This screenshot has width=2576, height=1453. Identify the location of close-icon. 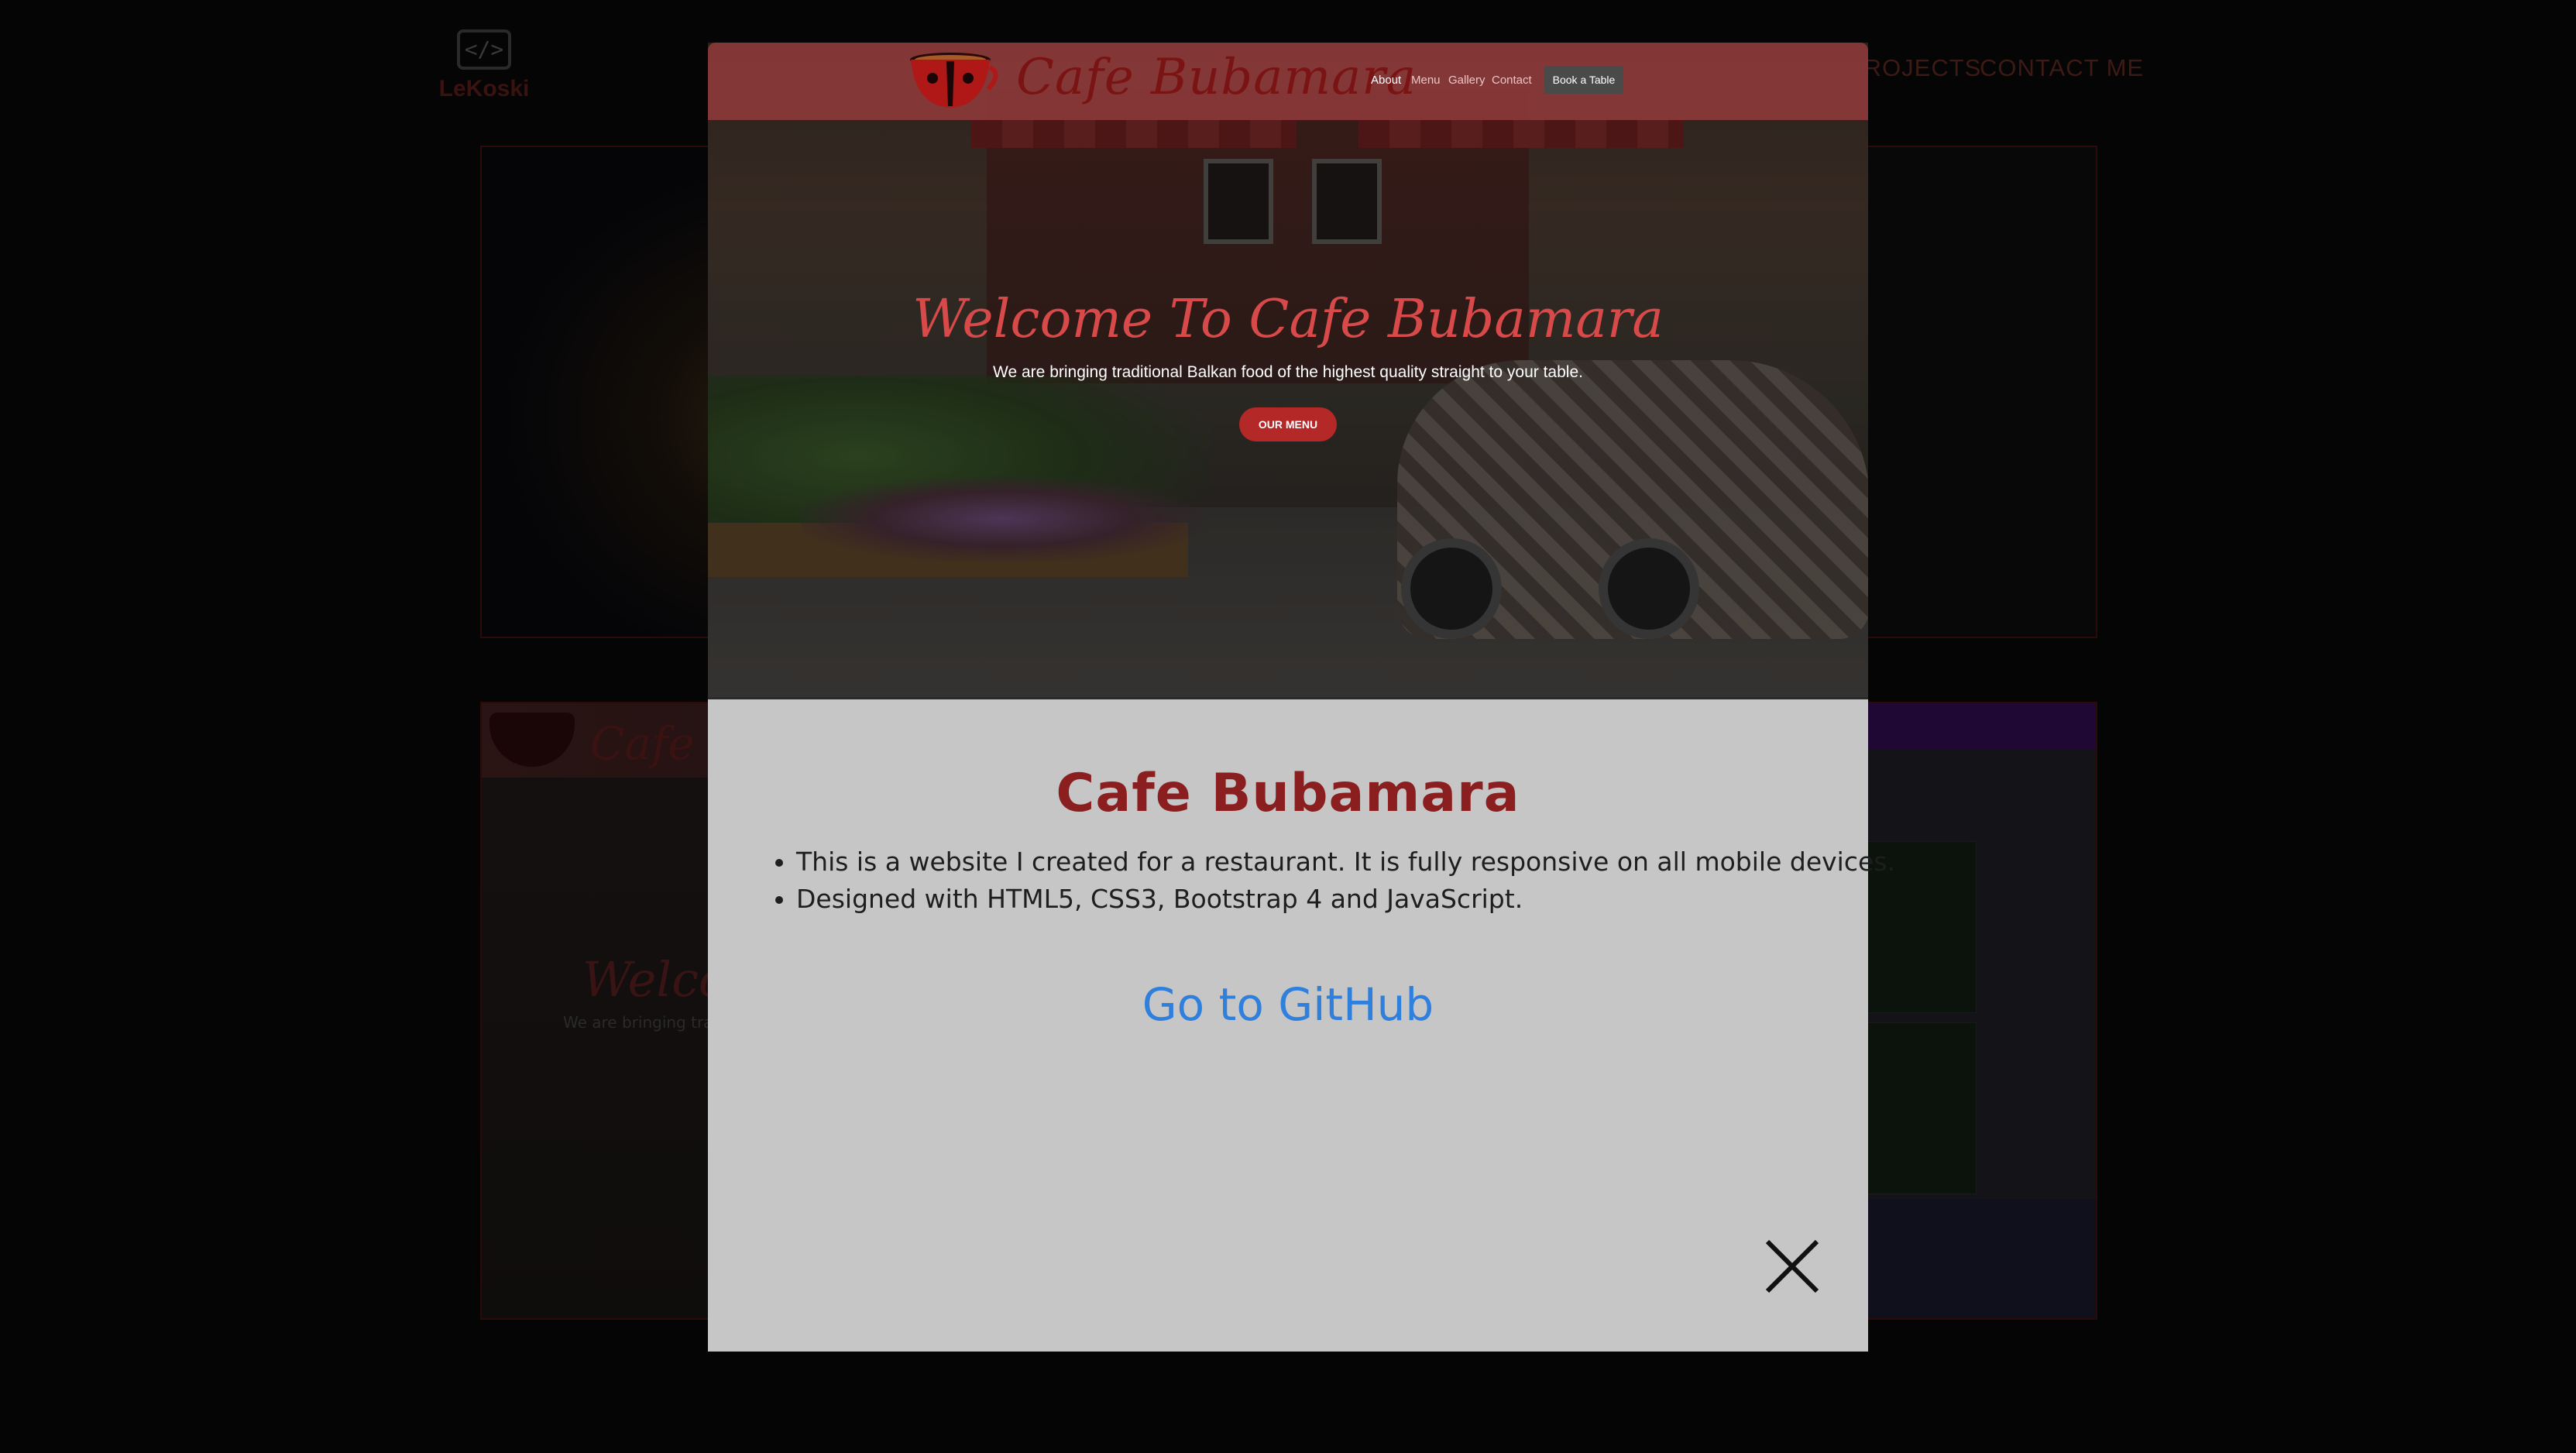
(1792, 1266).